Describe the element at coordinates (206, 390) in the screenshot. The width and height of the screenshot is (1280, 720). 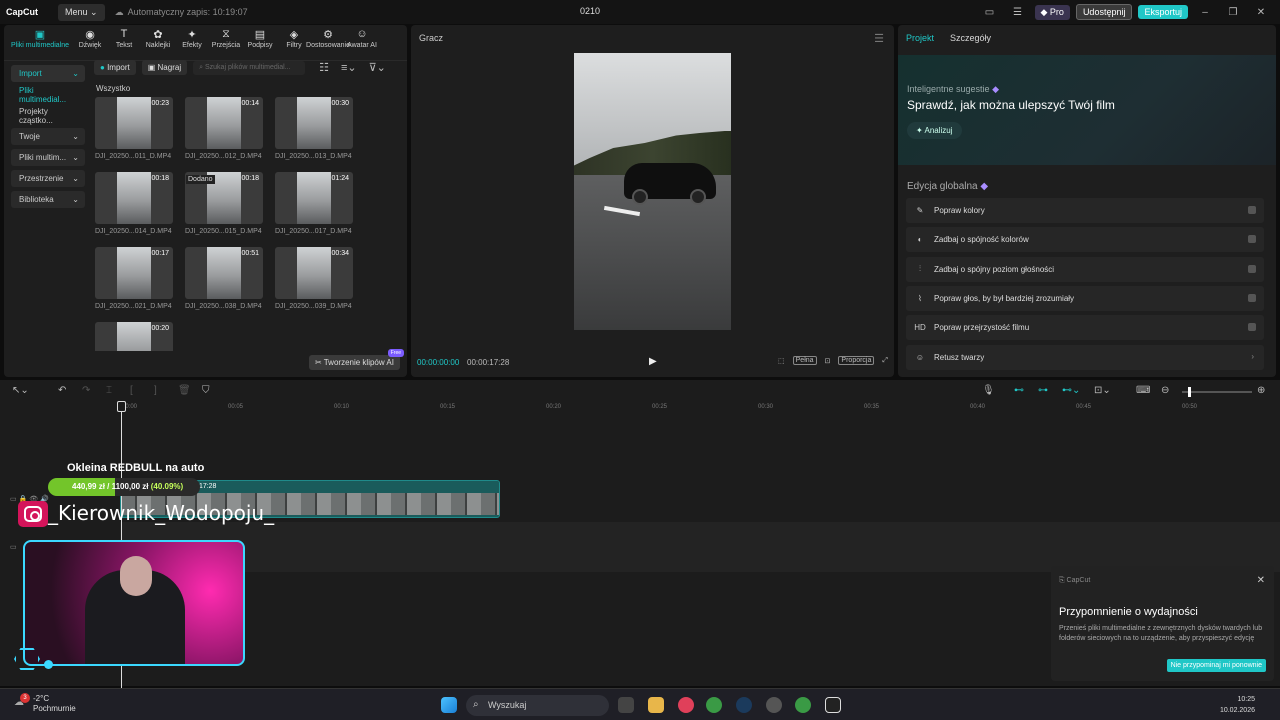
I see `shield-icon: ⛉` at that location.